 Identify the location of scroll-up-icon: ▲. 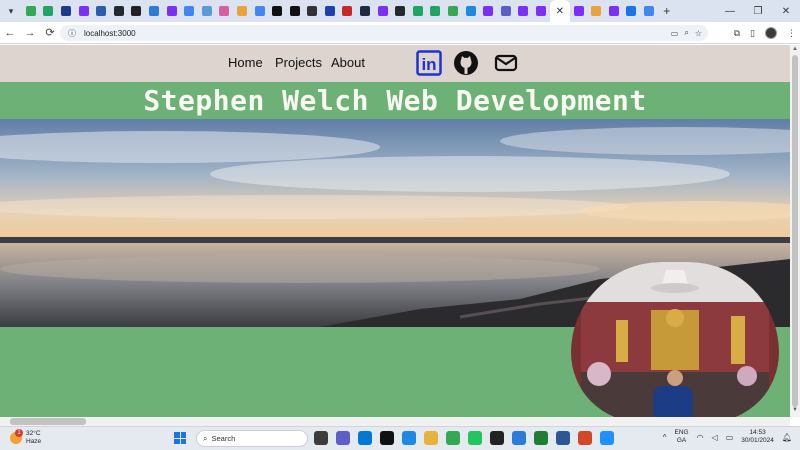
(795, 49).